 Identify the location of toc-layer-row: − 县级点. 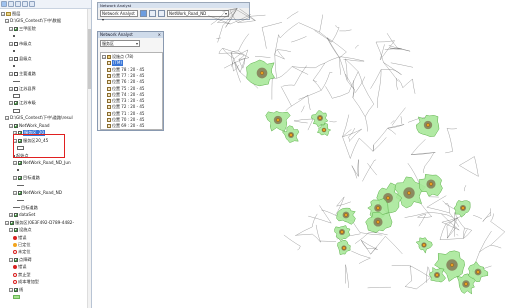
(20, 59).